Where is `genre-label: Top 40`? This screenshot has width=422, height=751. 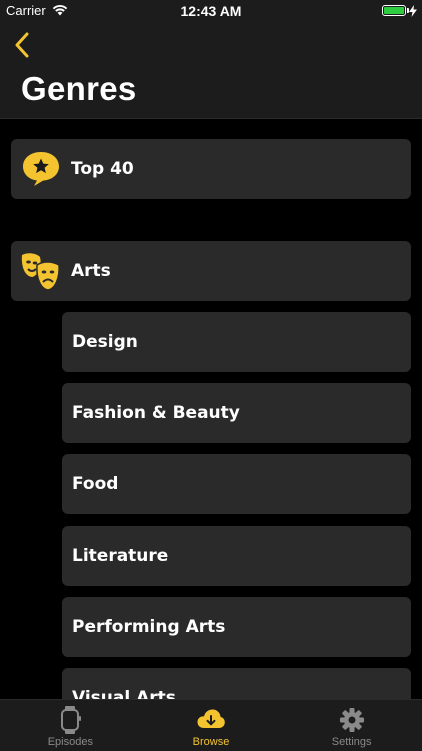 genre-label: Top 40 is located at coordinates (102, 169).